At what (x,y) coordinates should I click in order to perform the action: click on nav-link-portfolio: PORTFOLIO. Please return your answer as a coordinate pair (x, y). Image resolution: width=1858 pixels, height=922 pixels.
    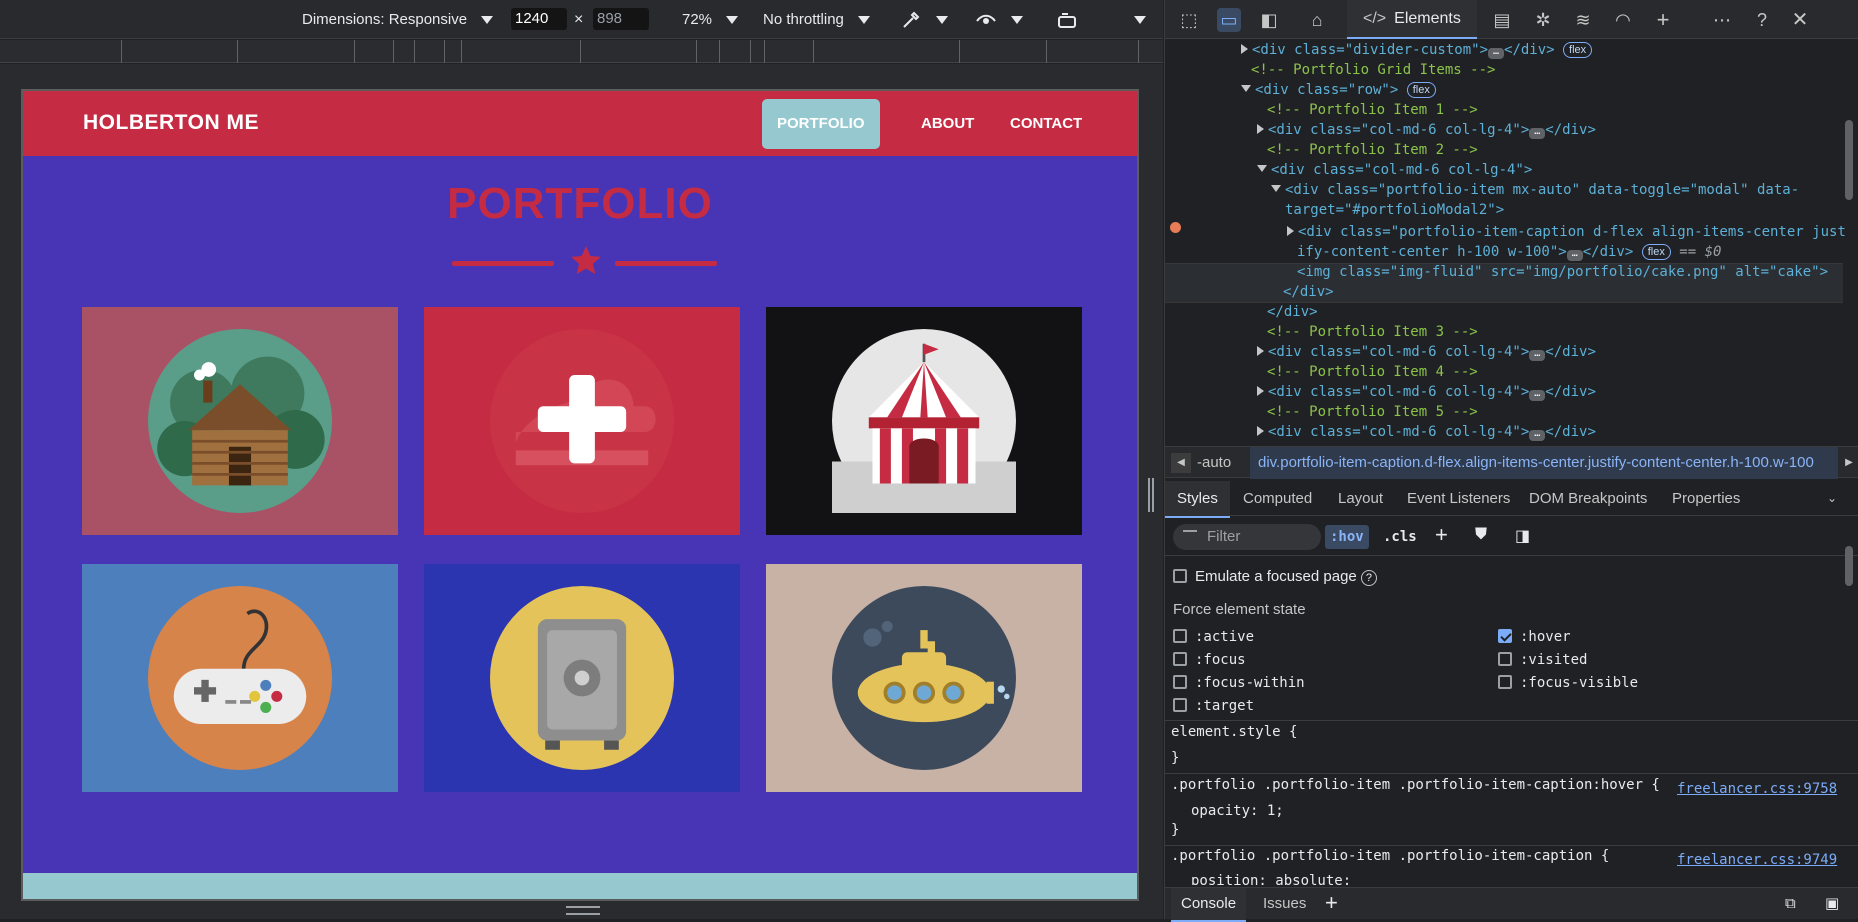
    Looking at the image, I should click on (821, 124).